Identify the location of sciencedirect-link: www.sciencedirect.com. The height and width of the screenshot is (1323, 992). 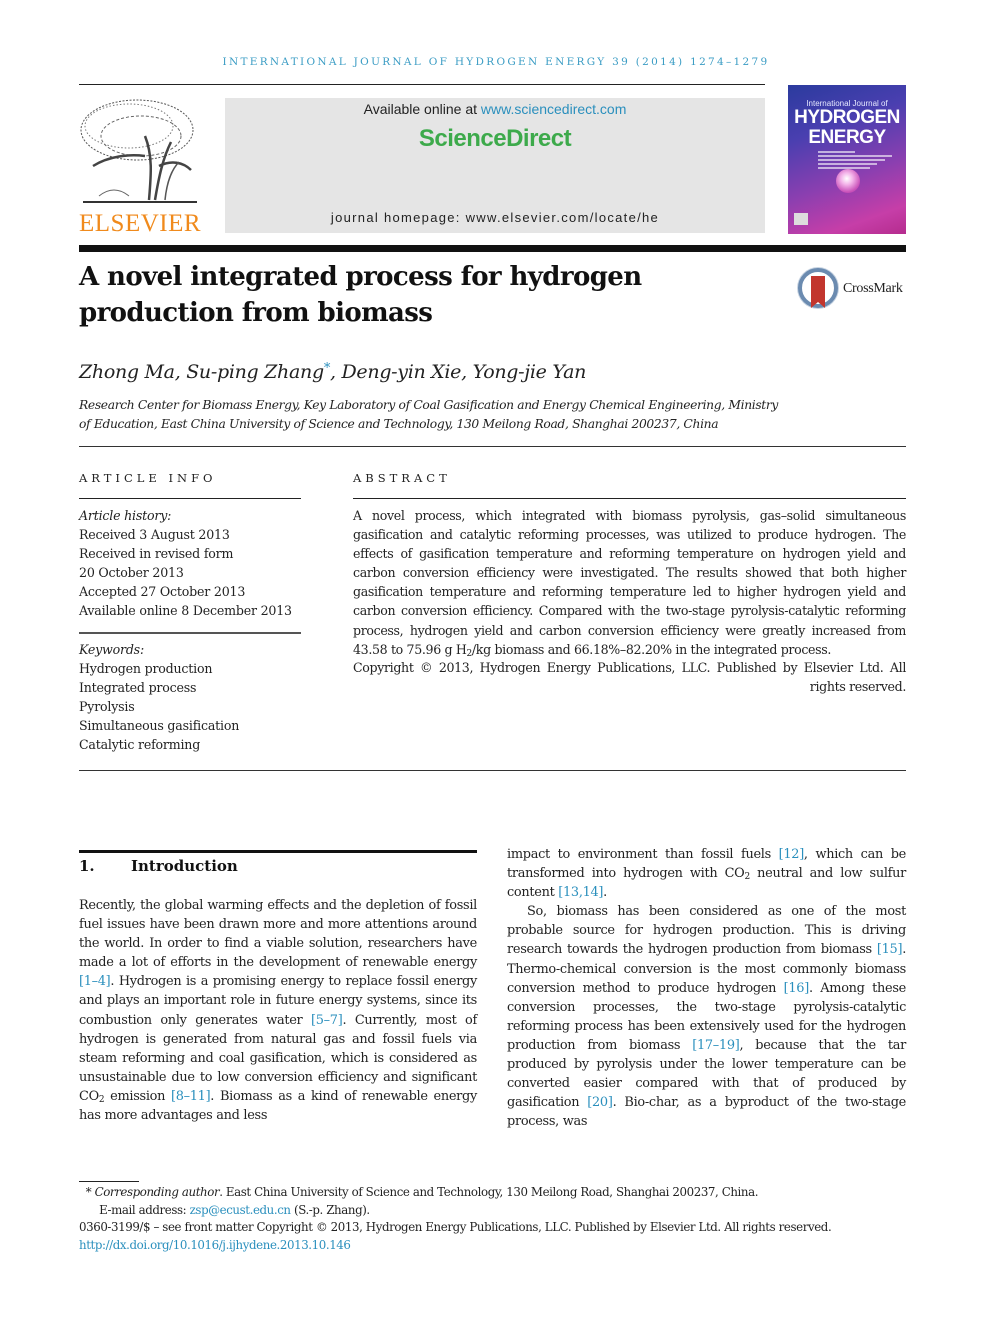
(554, 109).